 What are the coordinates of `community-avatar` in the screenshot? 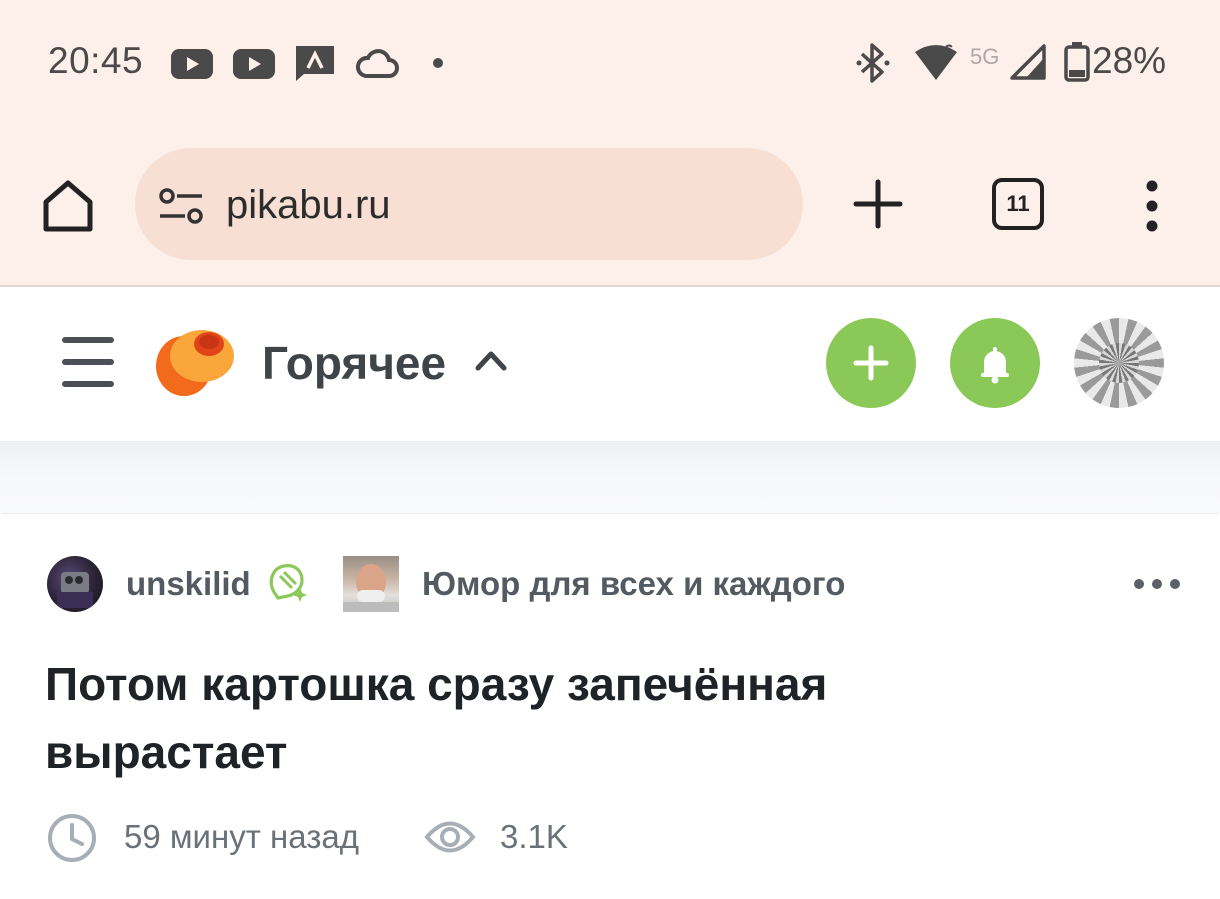 It's located at (371, 584).